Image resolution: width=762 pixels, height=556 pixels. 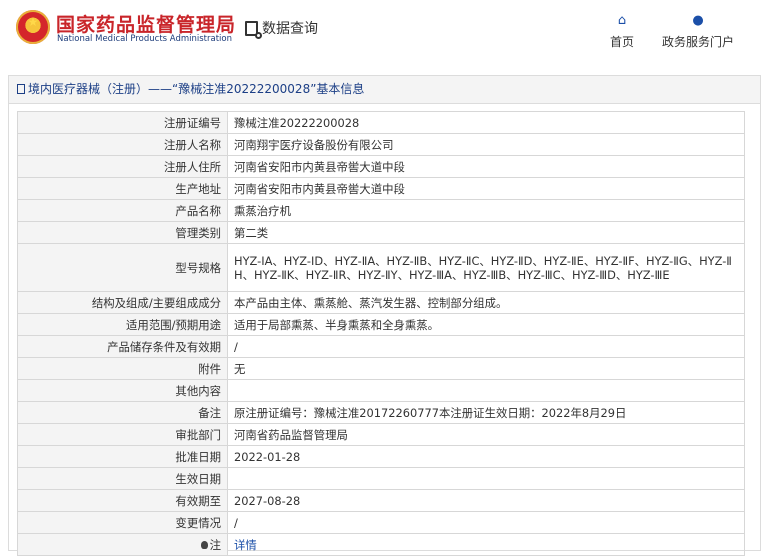 I want to click on table-row: 批准日期 2022-01-28, so click(x=381, y=456).